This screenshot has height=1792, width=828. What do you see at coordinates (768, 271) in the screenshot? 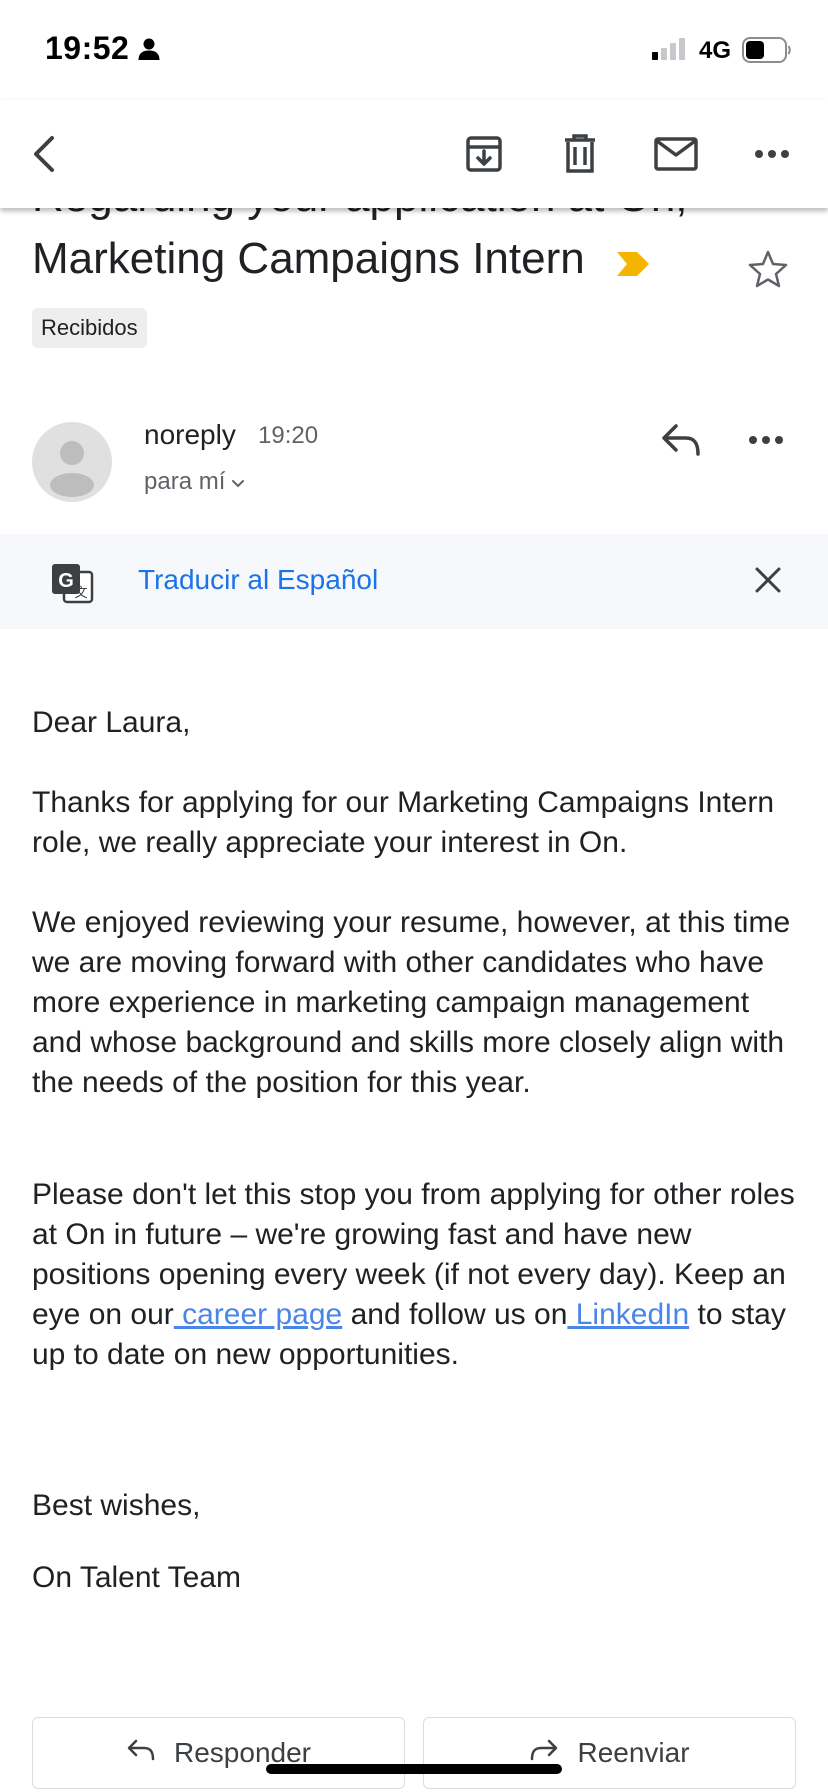
I see `star-icon` at bounding box center [768, 271].